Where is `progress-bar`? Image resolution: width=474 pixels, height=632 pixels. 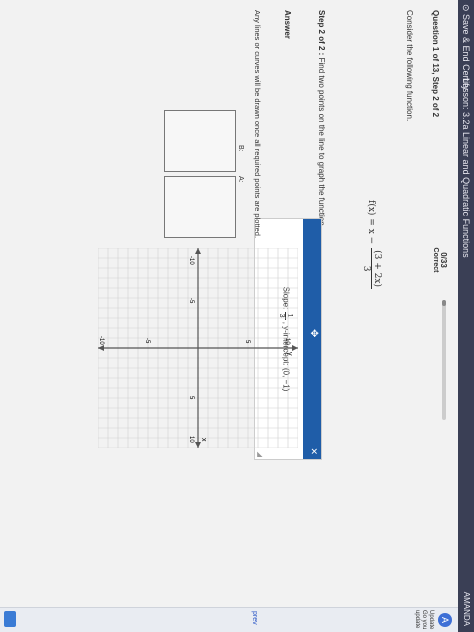 progress-bar is located at coordinates (444, 360).